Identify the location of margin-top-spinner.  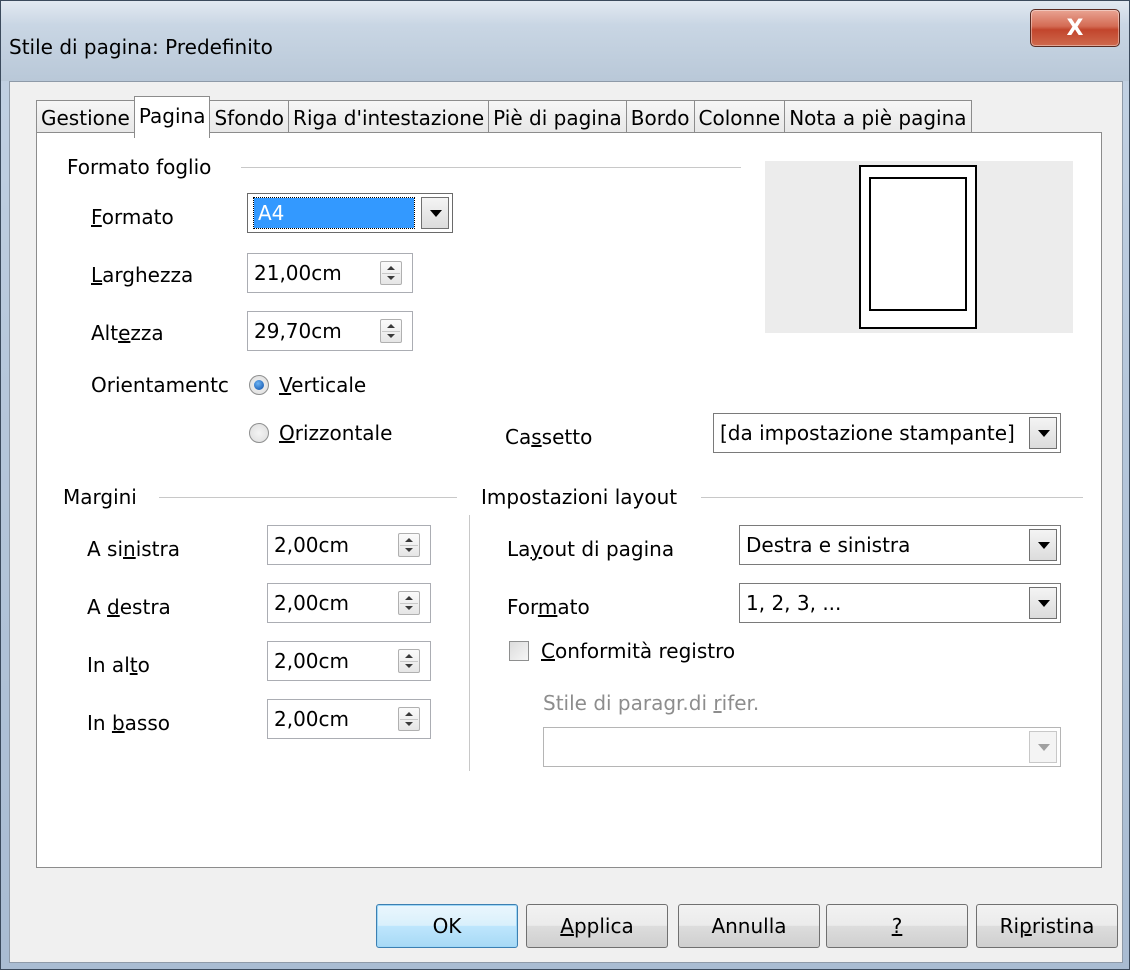
(409, 661).